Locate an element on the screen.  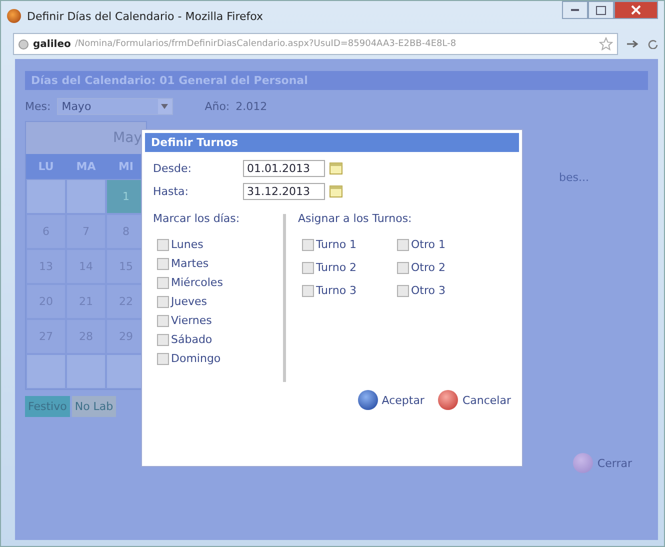
minimize-button is located at coordinates (575, 10).